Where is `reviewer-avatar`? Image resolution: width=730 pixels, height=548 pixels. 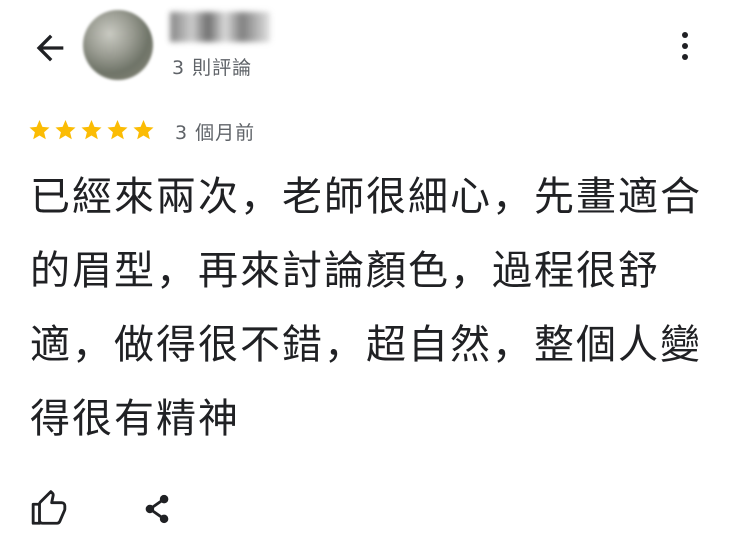 reviewer-avatar is located at coordinates (118, 45).